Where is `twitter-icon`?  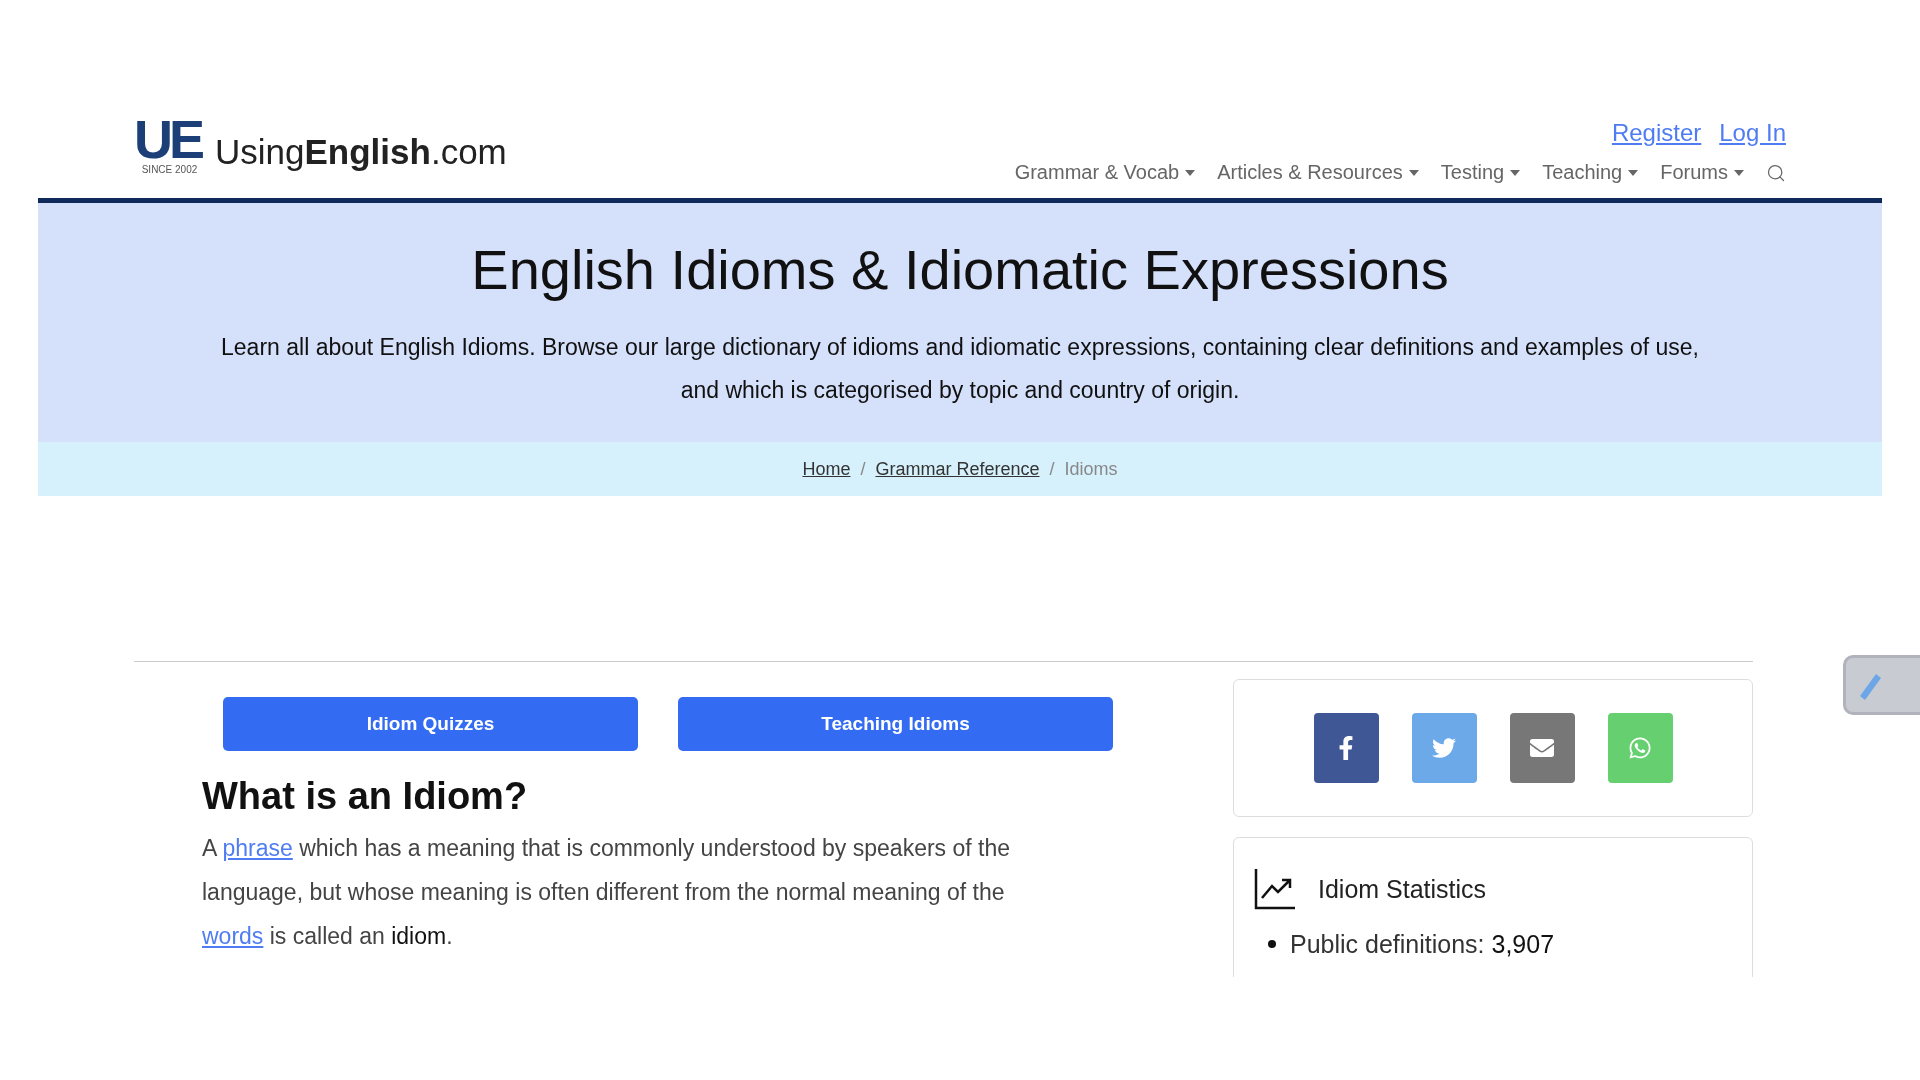
twitter-icon is located at coordinates (1444, 748).